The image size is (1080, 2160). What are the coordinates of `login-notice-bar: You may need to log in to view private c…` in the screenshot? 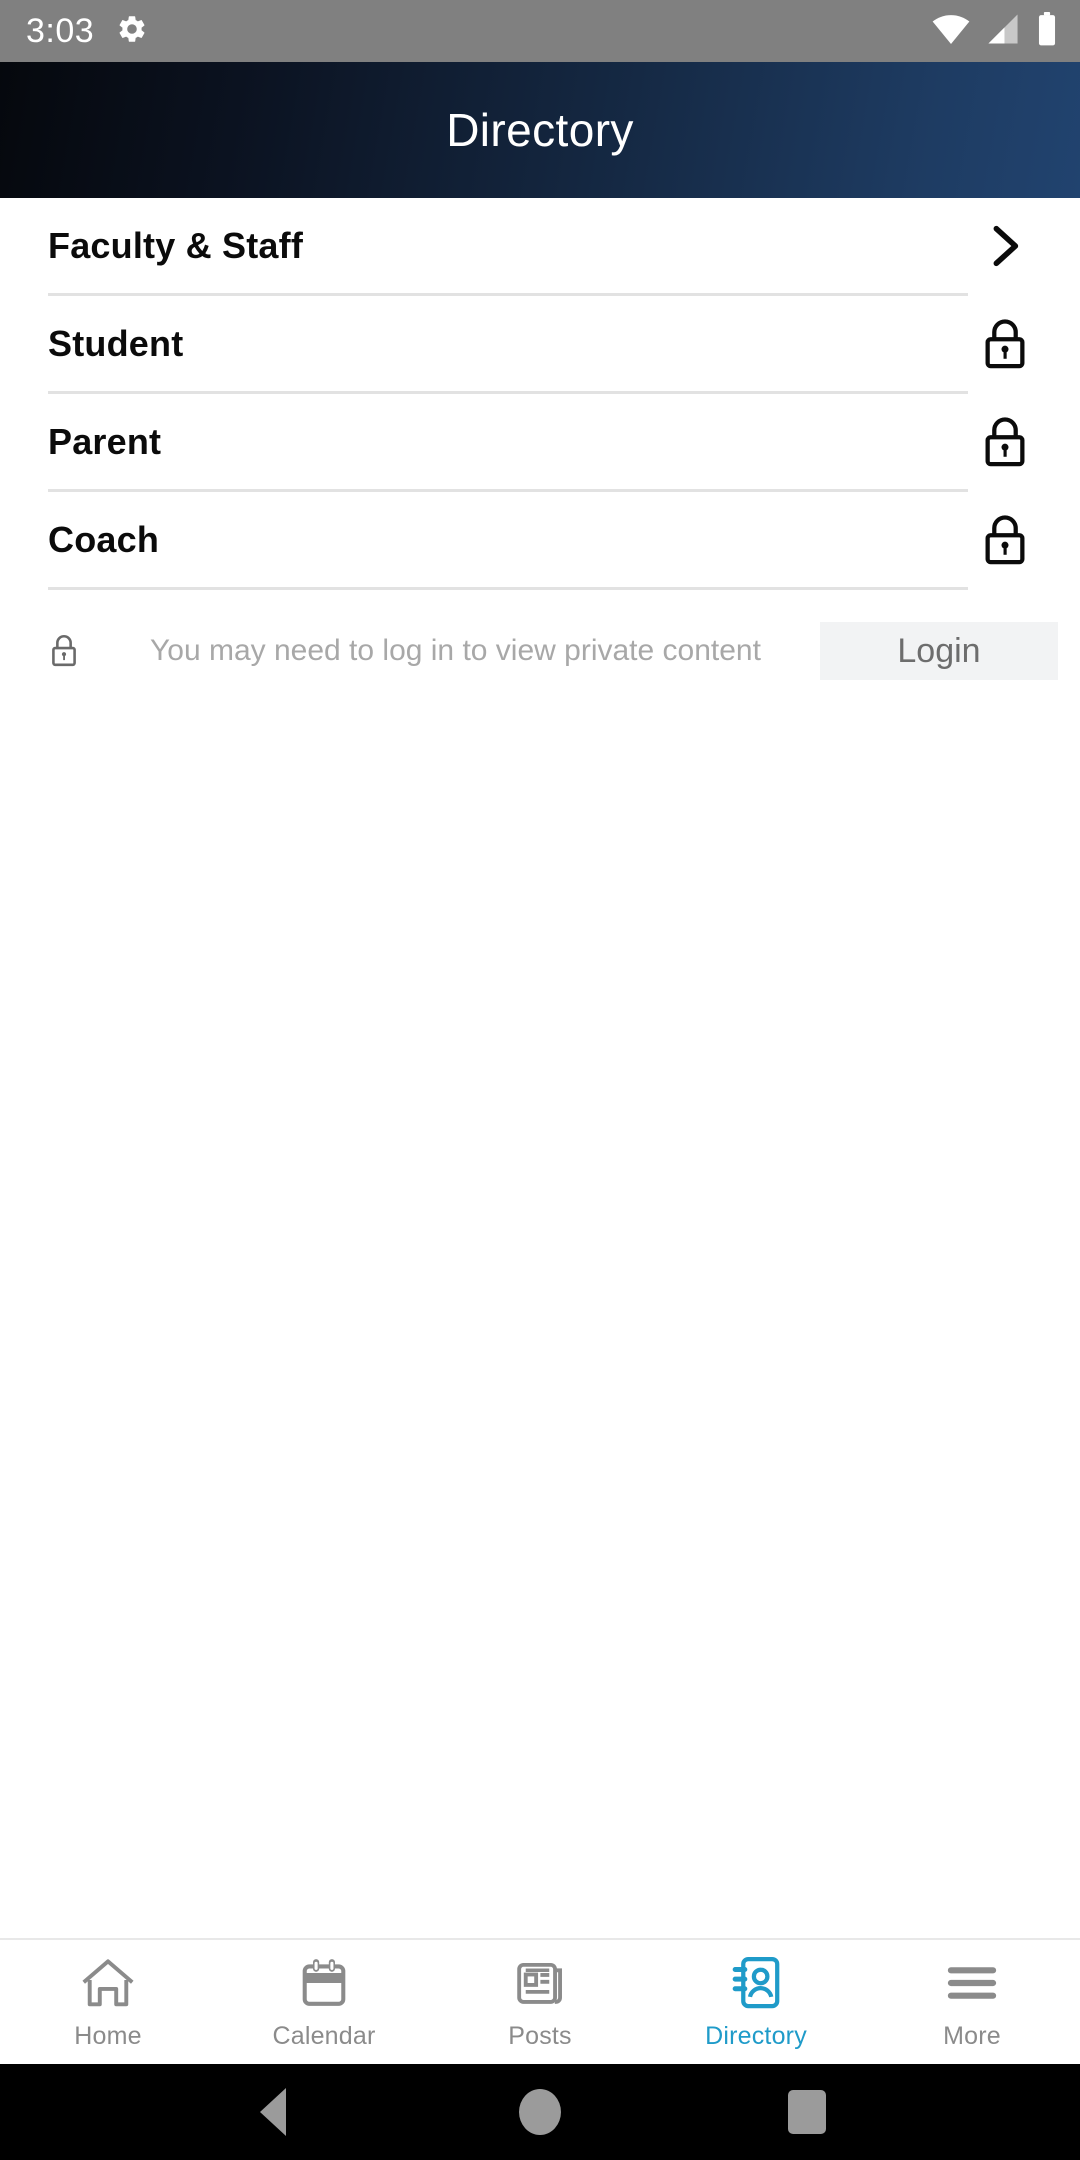 It's located at (540, 651).